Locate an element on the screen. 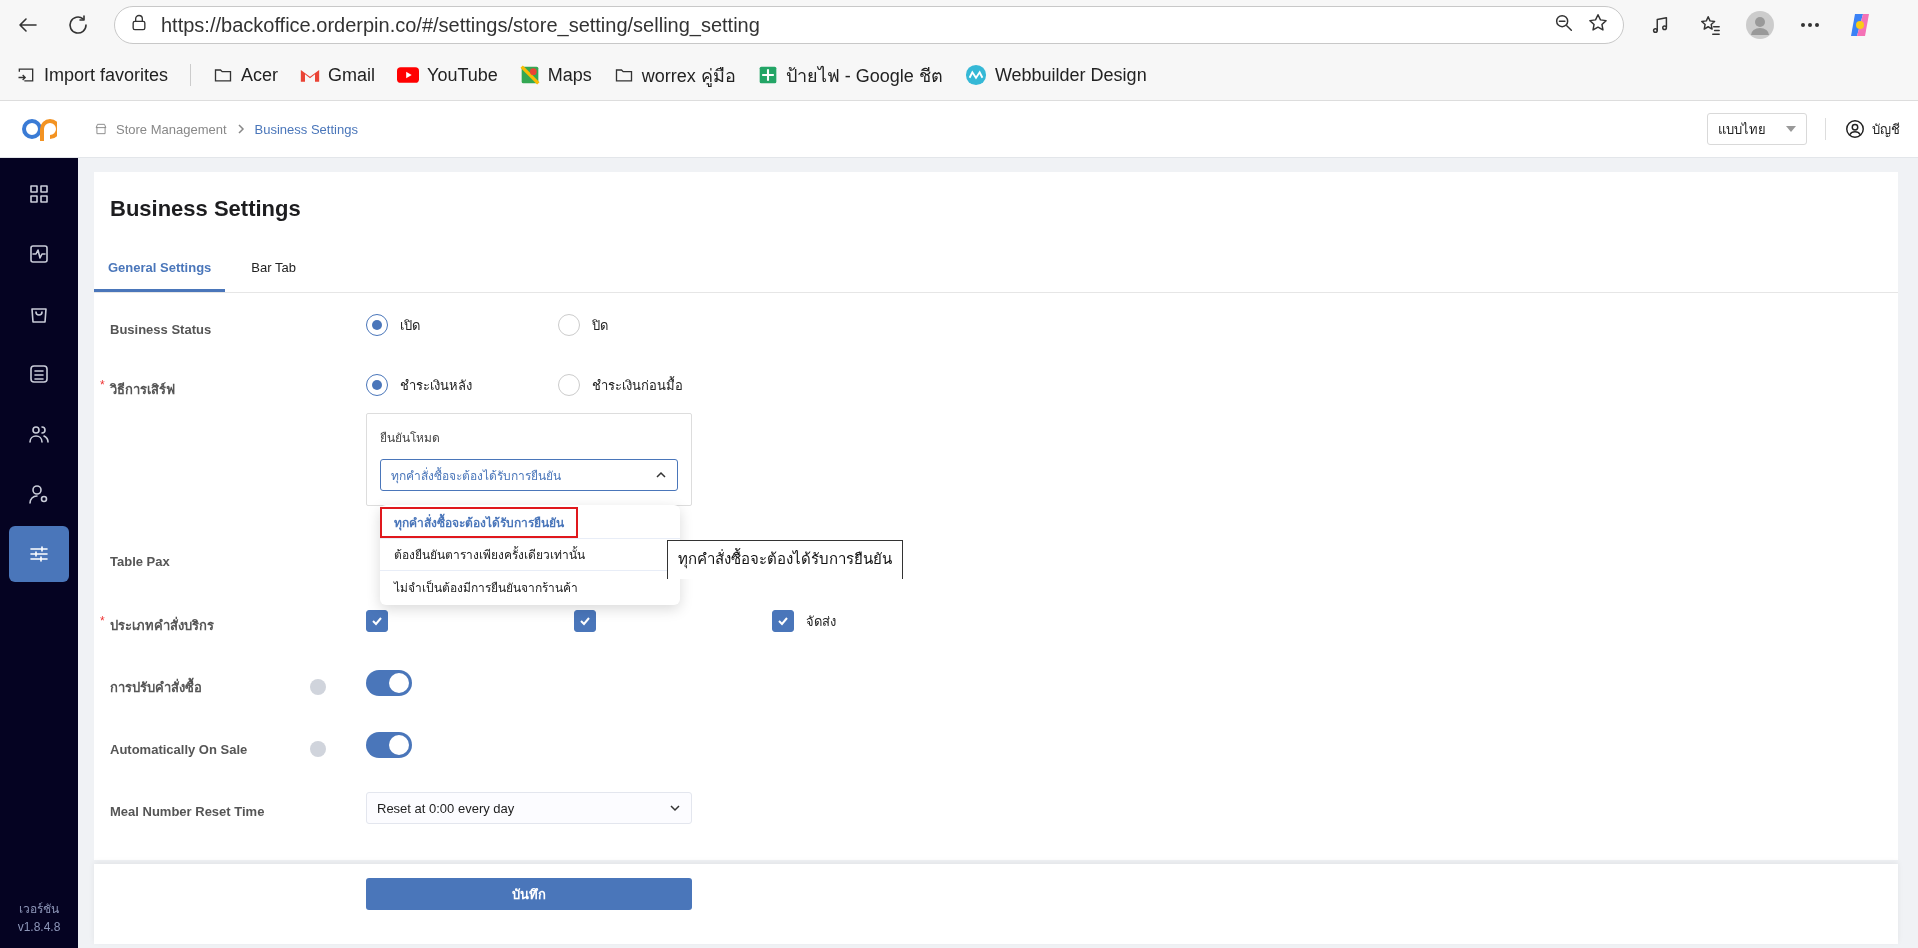 The width and height of the screenshot is (1918, 948). radio-option: ชำระเงินหลัง is located at coordinates (462, 385).